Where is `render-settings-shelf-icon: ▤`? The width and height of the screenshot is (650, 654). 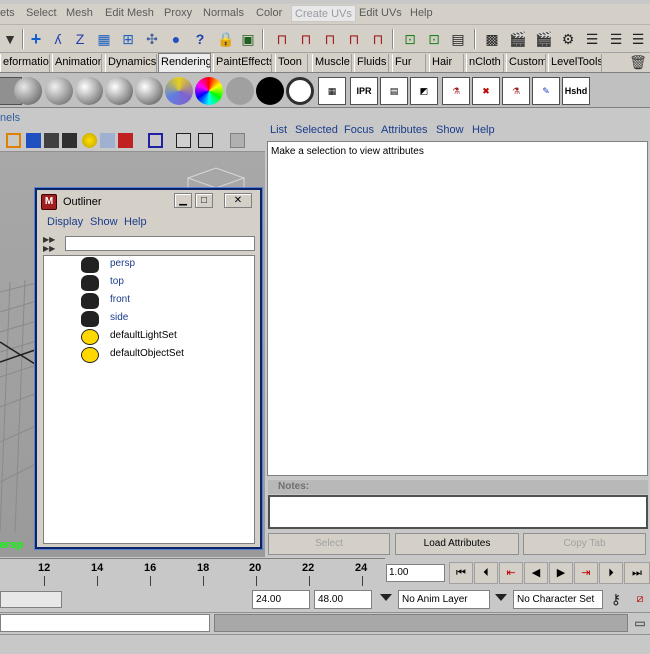 render-settings-shelf-icon: ▤ is located at coordinates (394, 91).